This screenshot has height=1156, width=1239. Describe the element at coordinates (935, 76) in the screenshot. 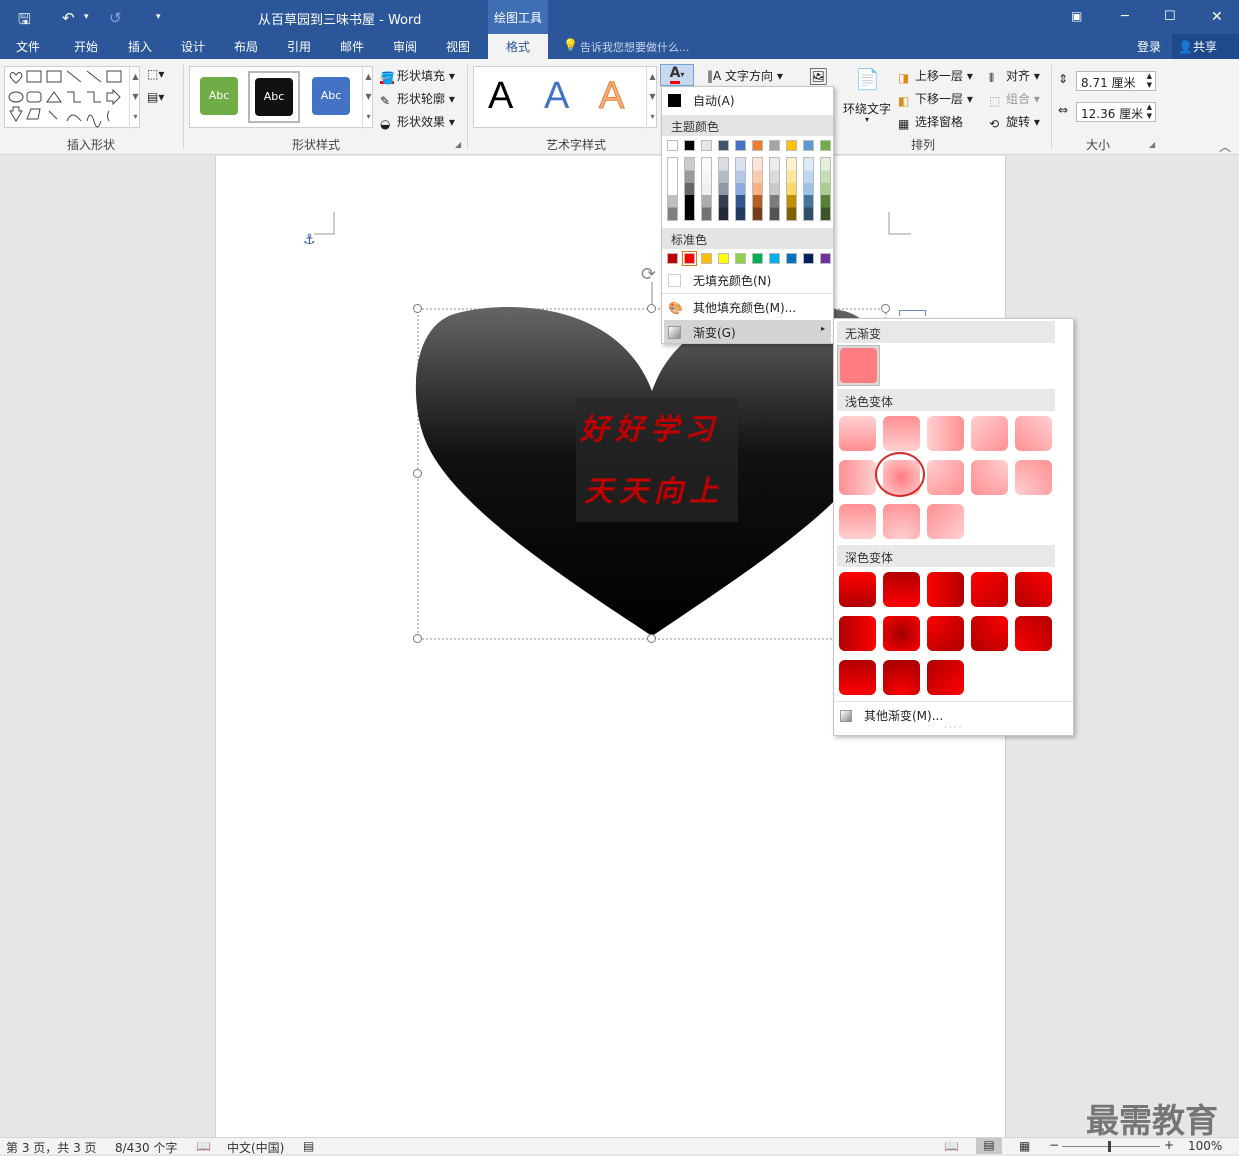

I see `bring-forward-button: ◨ 上移一层 ▾` at that location.